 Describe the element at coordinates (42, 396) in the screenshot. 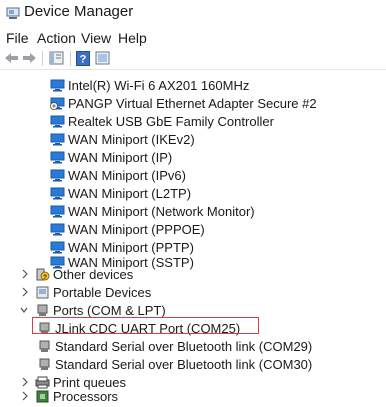

I see `processor-icon` at that location.